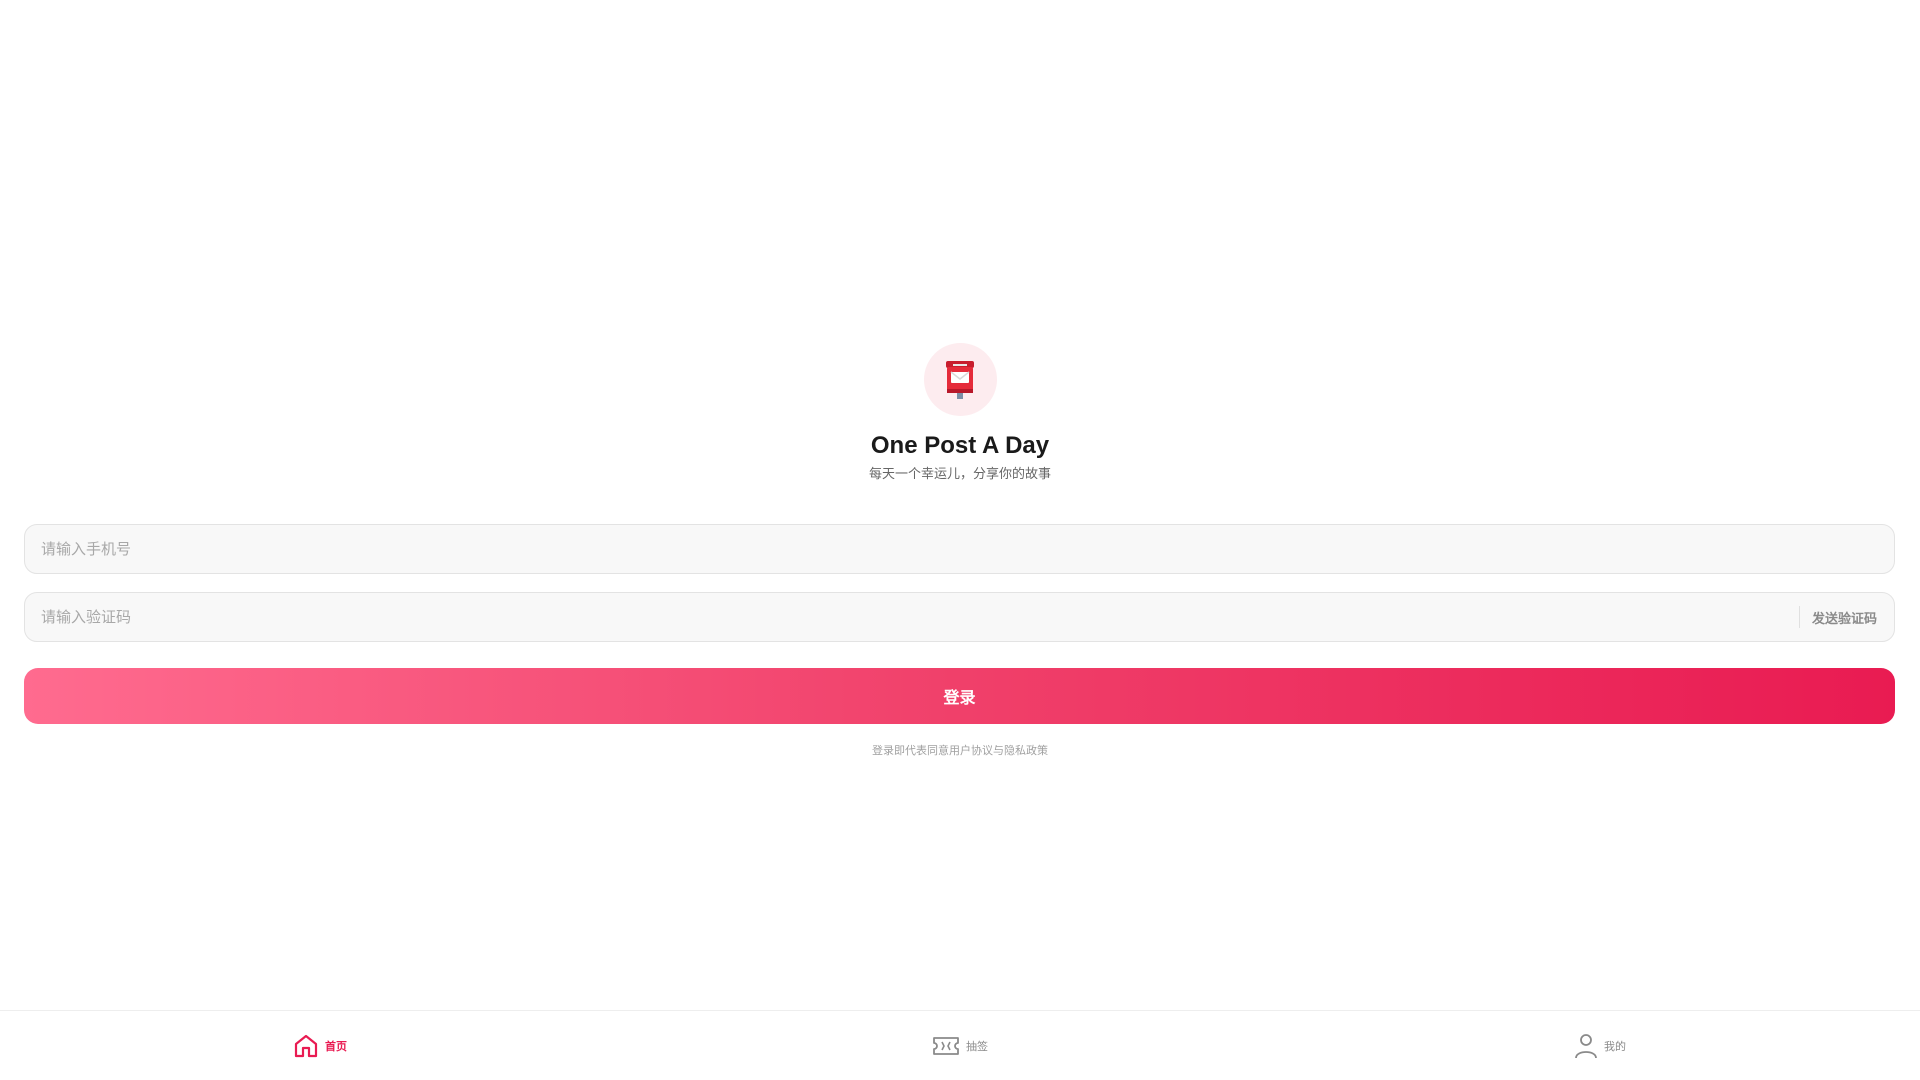 This screenshot has height=1080, width=1920. What do you see at coordinates (1586, 1046) in the screenshot?
I see `user-icon` at bounding box center [1586, 1046].